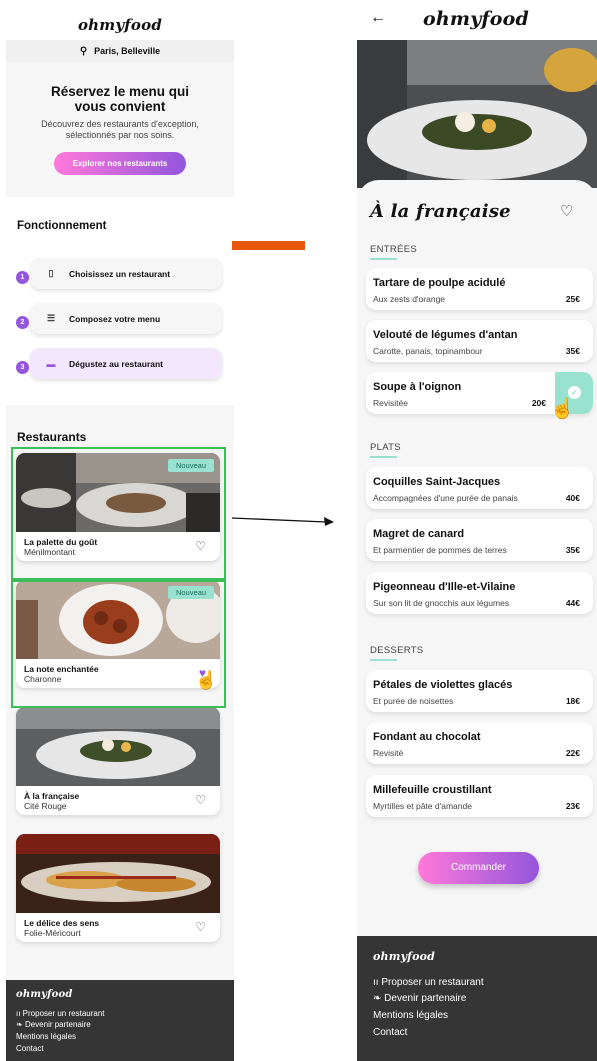 The width and height of the screenshot is (597, 1061). I want to click on restaurant-card-3: À la française Cité Rouge ♡, so click(118, 761).